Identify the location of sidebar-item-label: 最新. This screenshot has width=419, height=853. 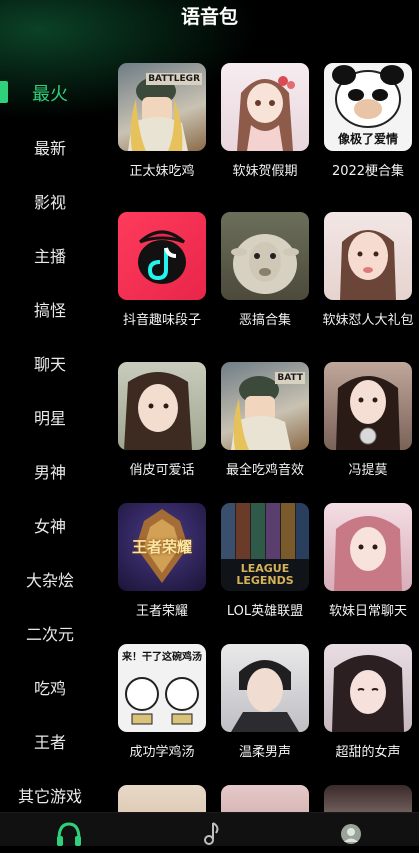
(49, 148).